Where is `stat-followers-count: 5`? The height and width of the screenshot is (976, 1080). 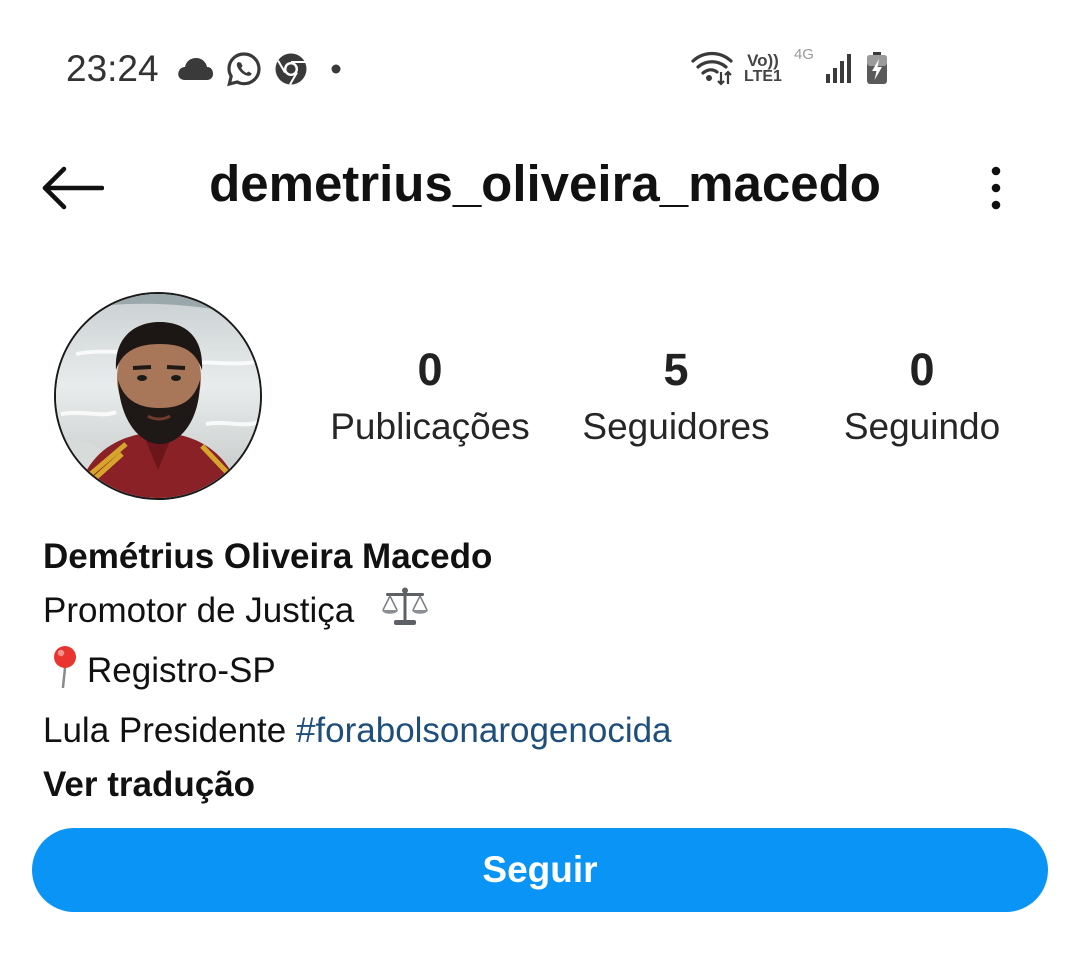
stat-followers-count: 5 is located at coordinates (676, 369).